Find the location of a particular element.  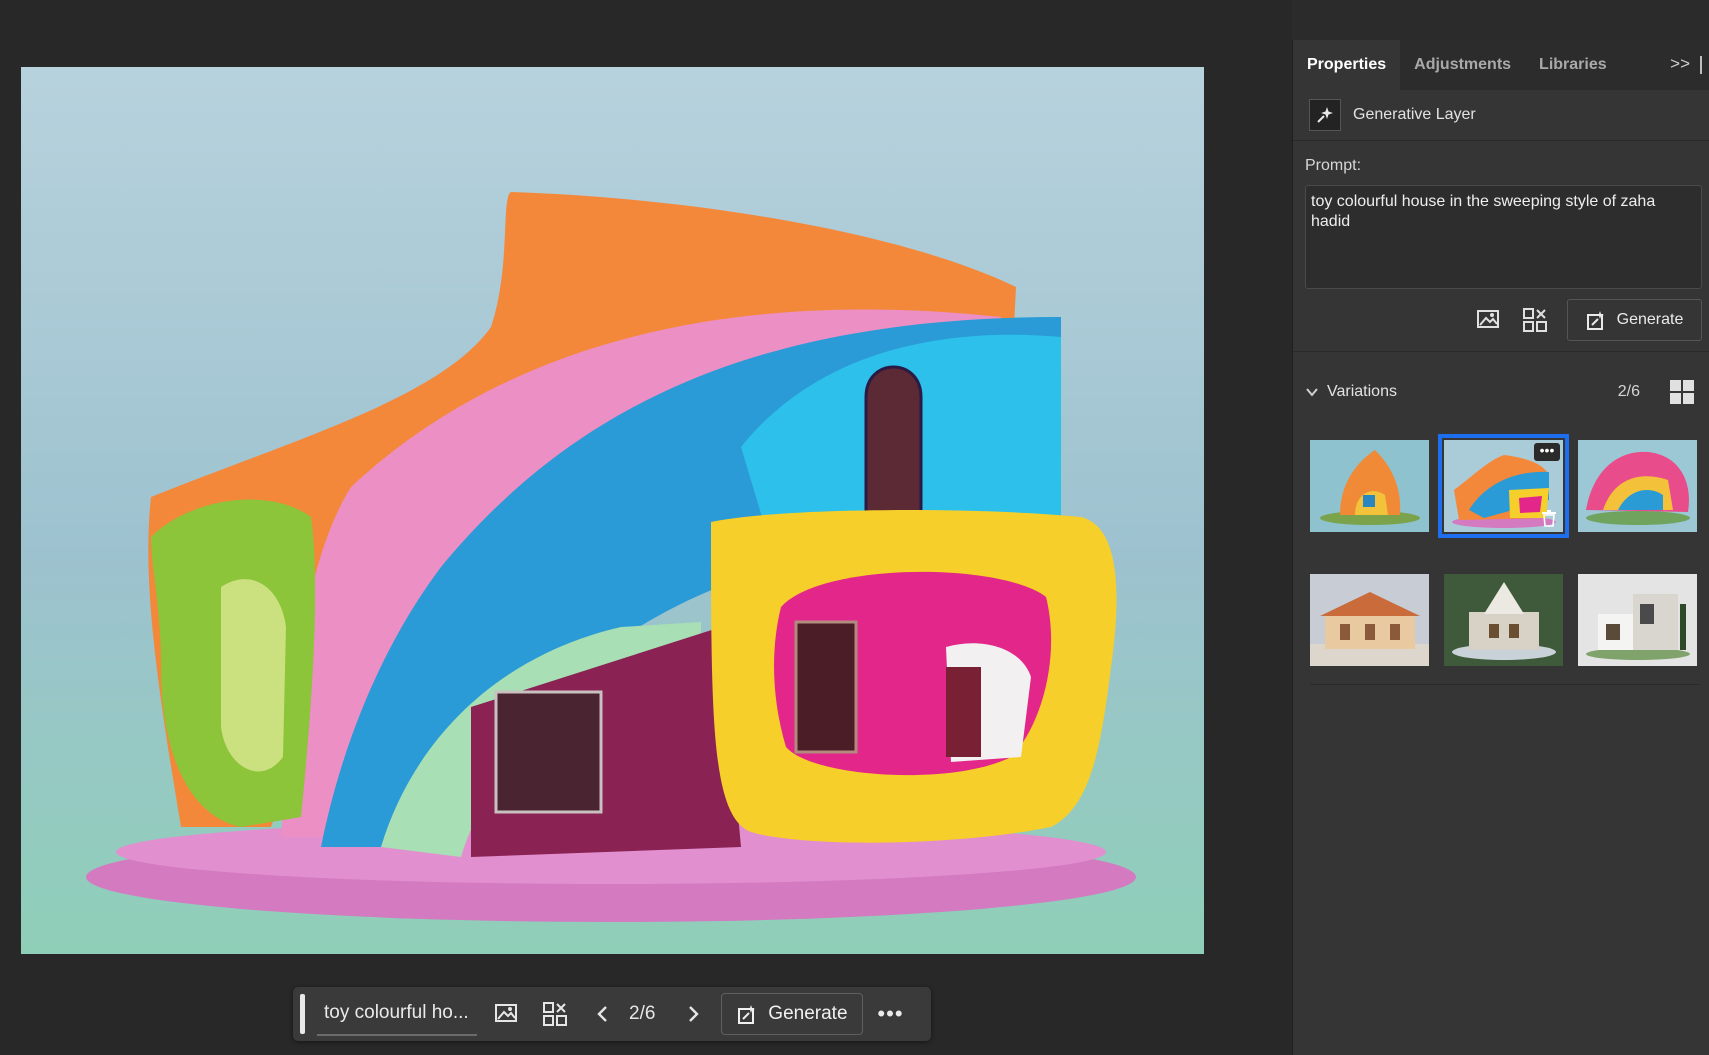

panel-tabs: Properties Adjustments Libraries >> is located at coordinates (1501, 65).